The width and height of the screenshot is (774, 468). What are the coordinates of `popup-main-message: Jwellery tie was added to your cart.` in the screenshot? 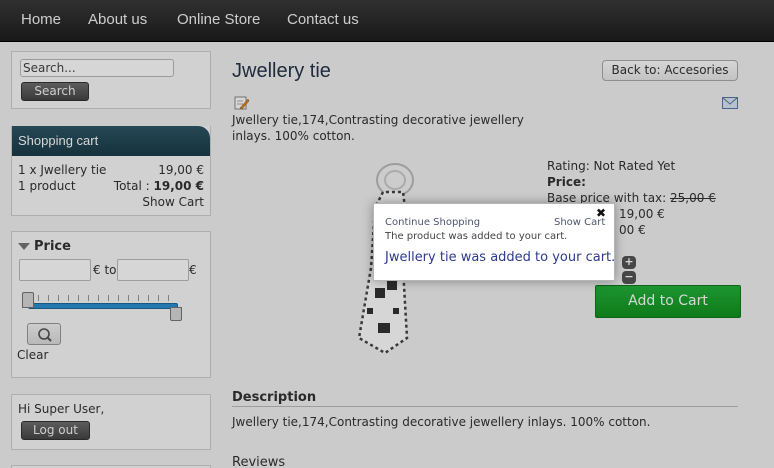 It's located at (500, 257).